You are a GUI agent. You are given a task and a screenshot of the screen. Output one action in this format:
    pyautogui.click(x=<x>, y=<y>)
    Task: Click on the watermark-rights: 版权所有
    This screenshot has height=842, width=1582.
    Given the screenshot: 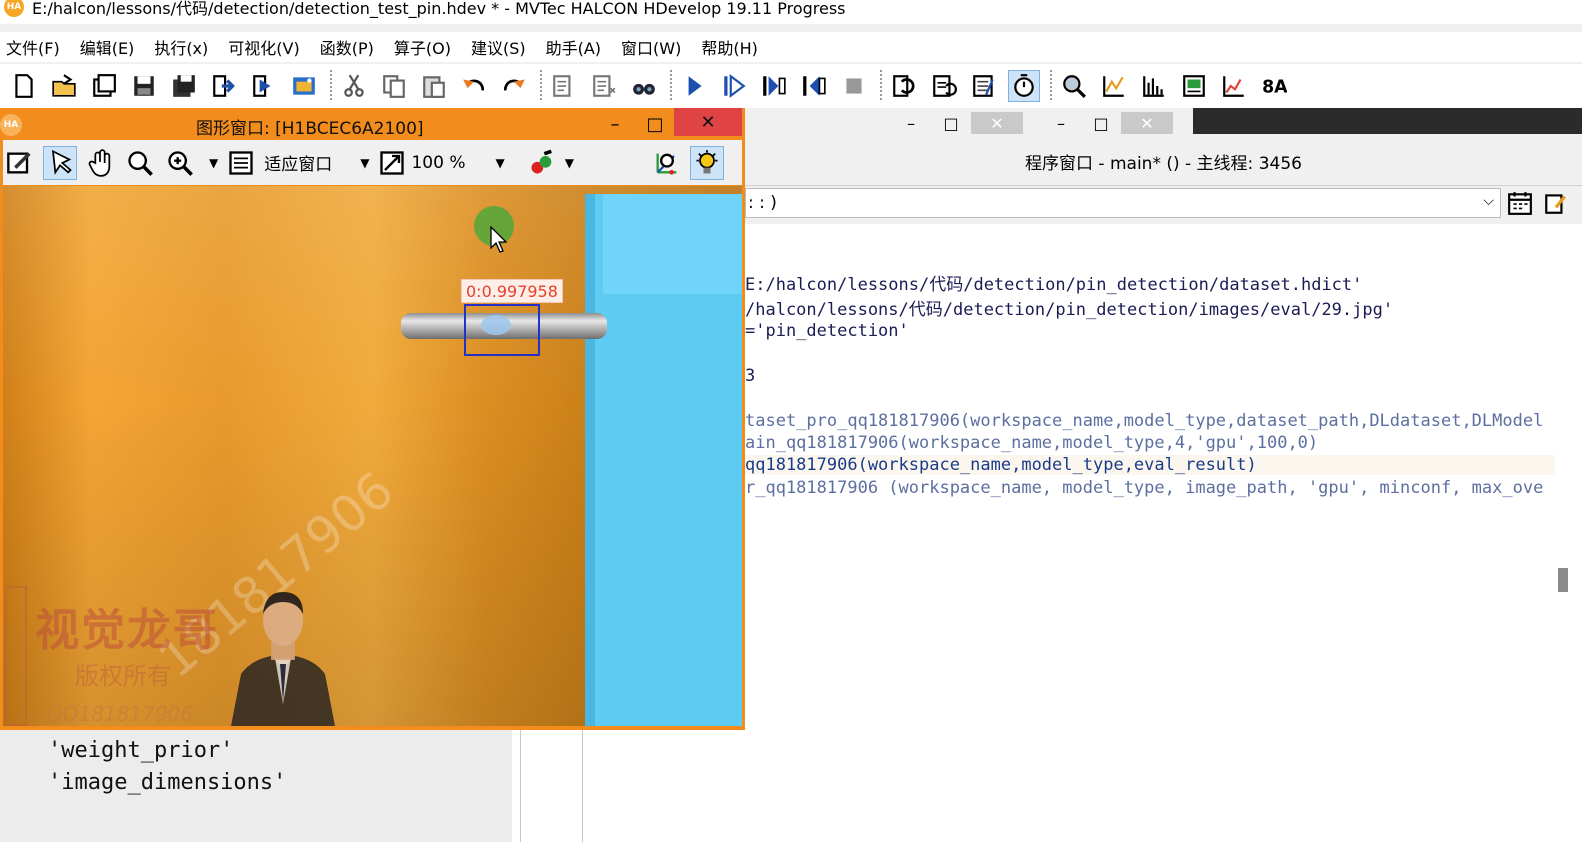 What is the action you would take?
    pyautogui.click(x=123, y=676)
    